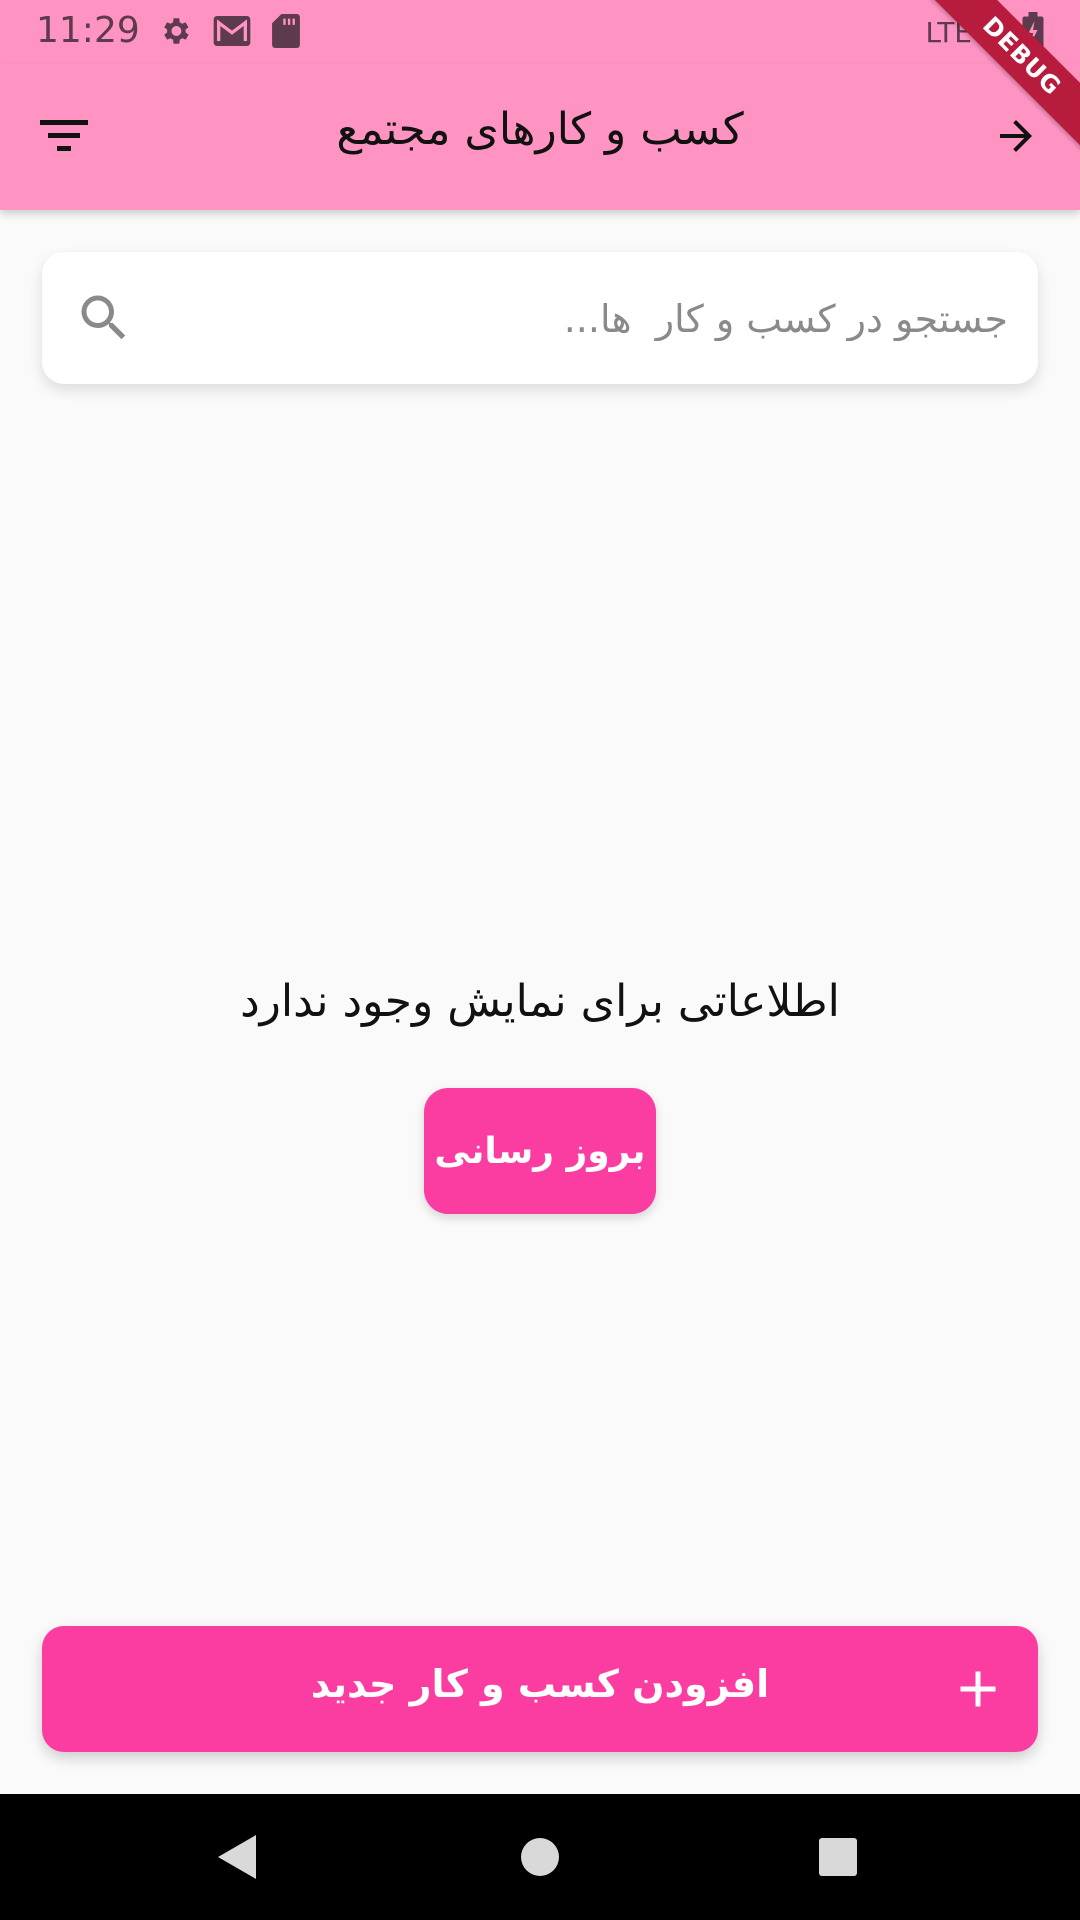 The height and width of the screenshot is (1920, 1080). I want to click on status-bar: 11:29 LTE, so click(540, 32).